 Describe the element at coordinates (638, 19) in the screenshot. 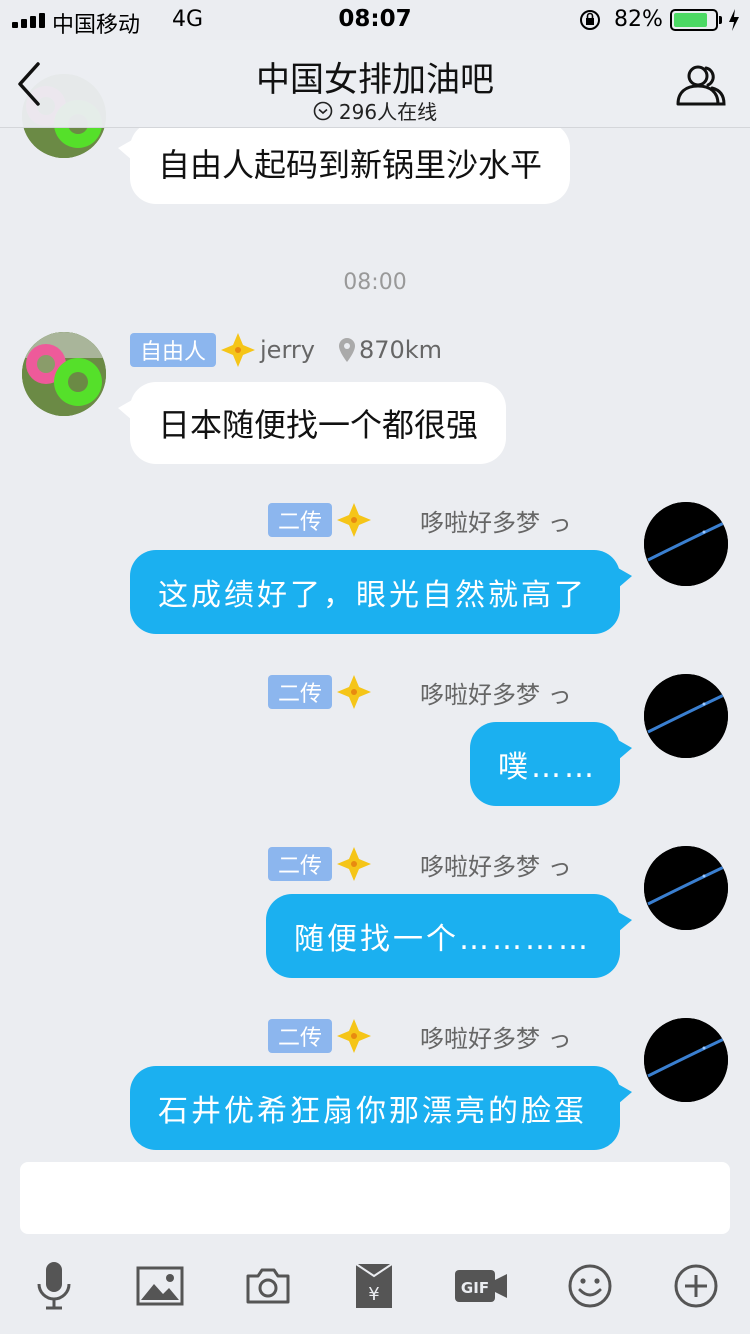

I see `battery-percent: 82%` at that location.